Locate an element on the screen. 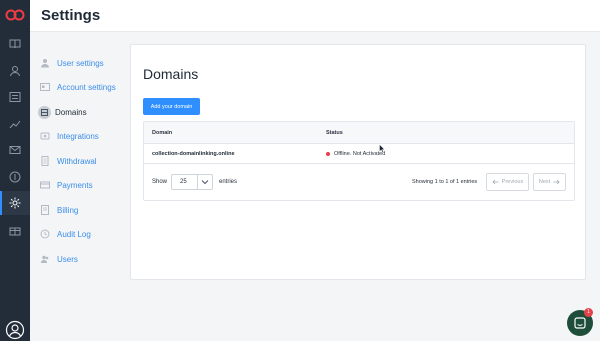 The width and height of the screenshot is (600, 341). nav-item-label: Domains is located at coordinates (71, 112).